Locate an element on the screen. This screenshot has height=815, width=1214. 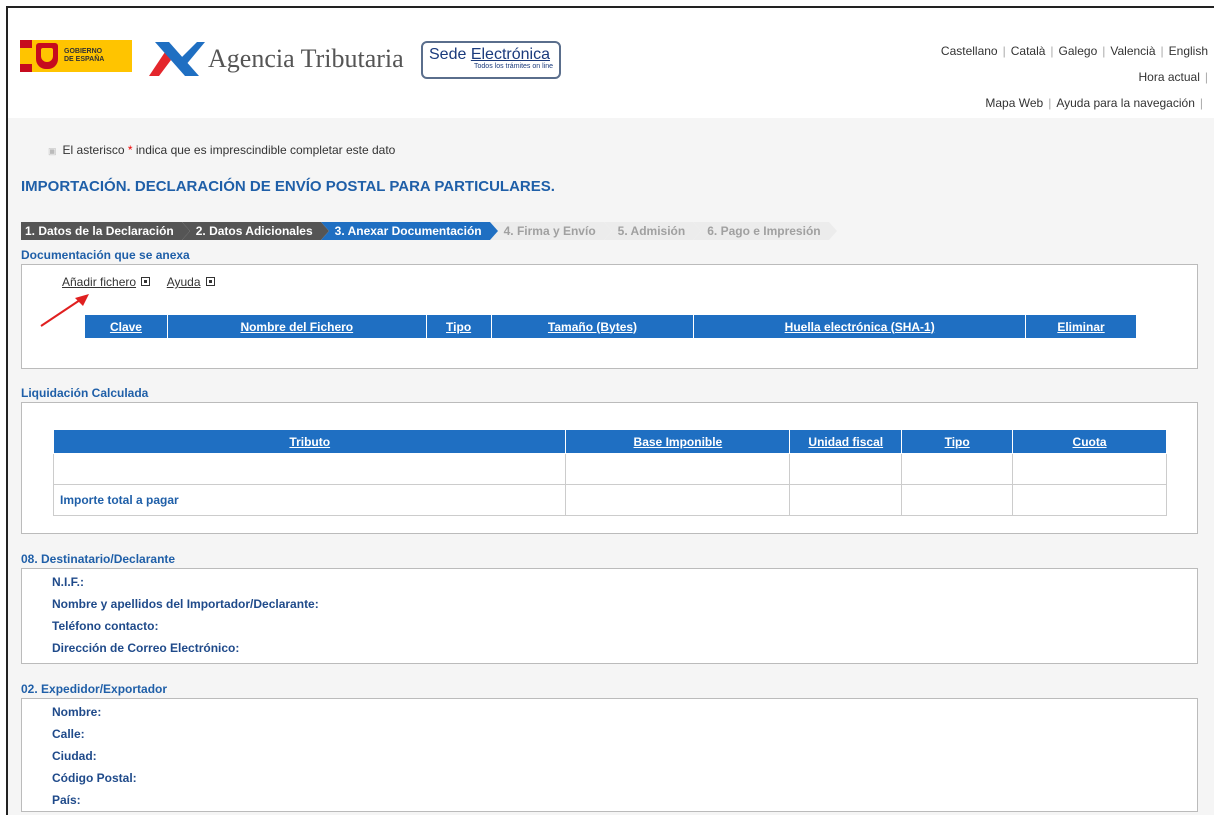
lang-valencia: Valencià is located at coordinates (1132, 51).